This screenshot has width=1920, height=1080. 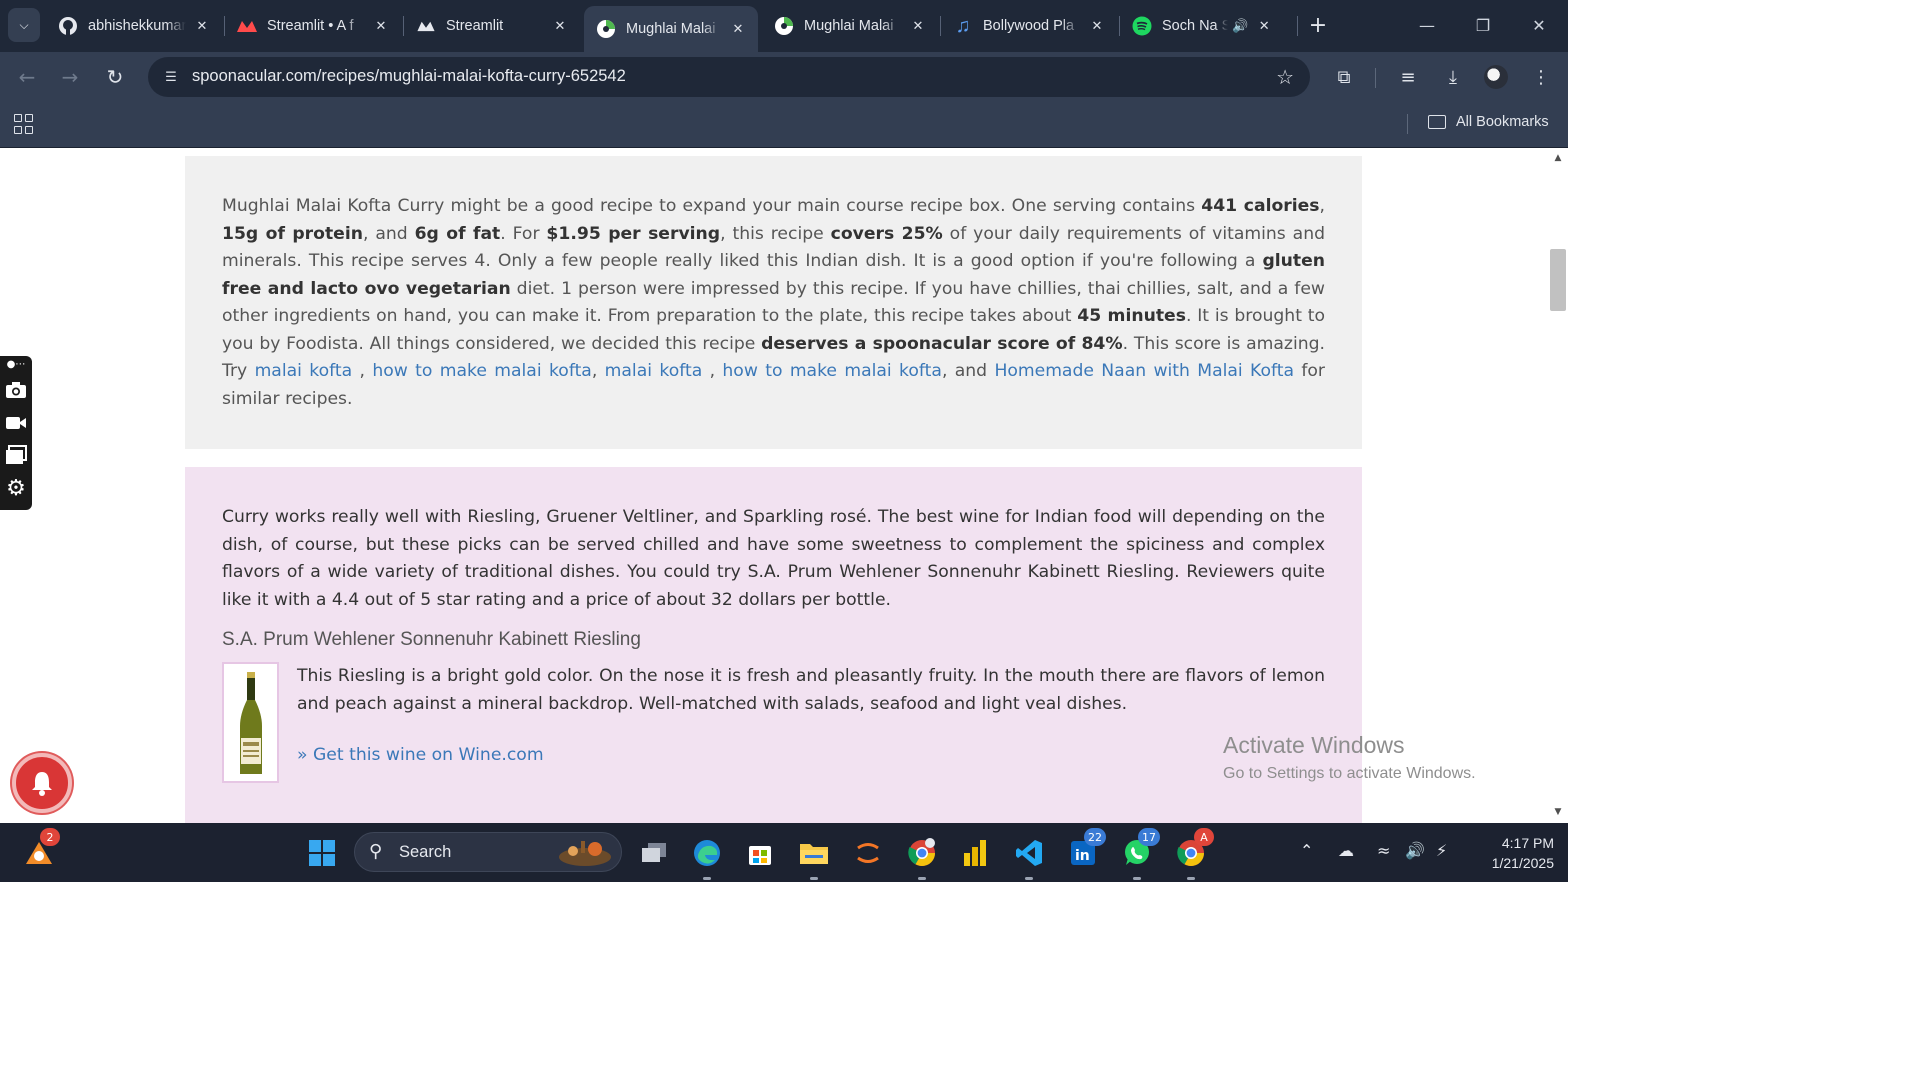 I want to click on taskbar-store, so click(x=760, y=853).